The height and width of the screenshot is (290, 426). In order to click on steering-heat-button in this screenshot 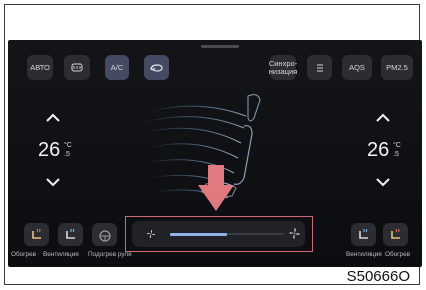, I will do `click(104, 234)`.